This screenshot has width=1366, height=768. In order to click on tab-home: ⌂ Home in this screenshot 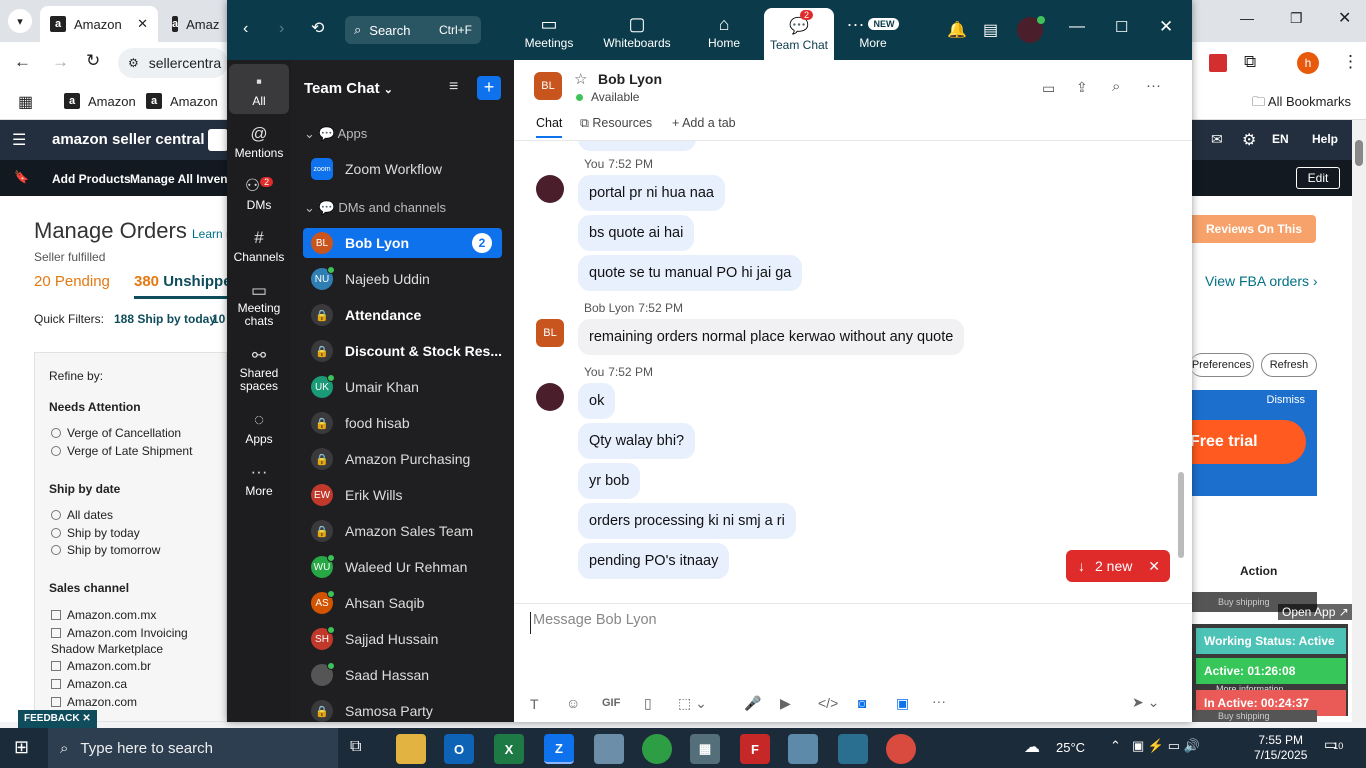, I will do `click(724, 32)`.